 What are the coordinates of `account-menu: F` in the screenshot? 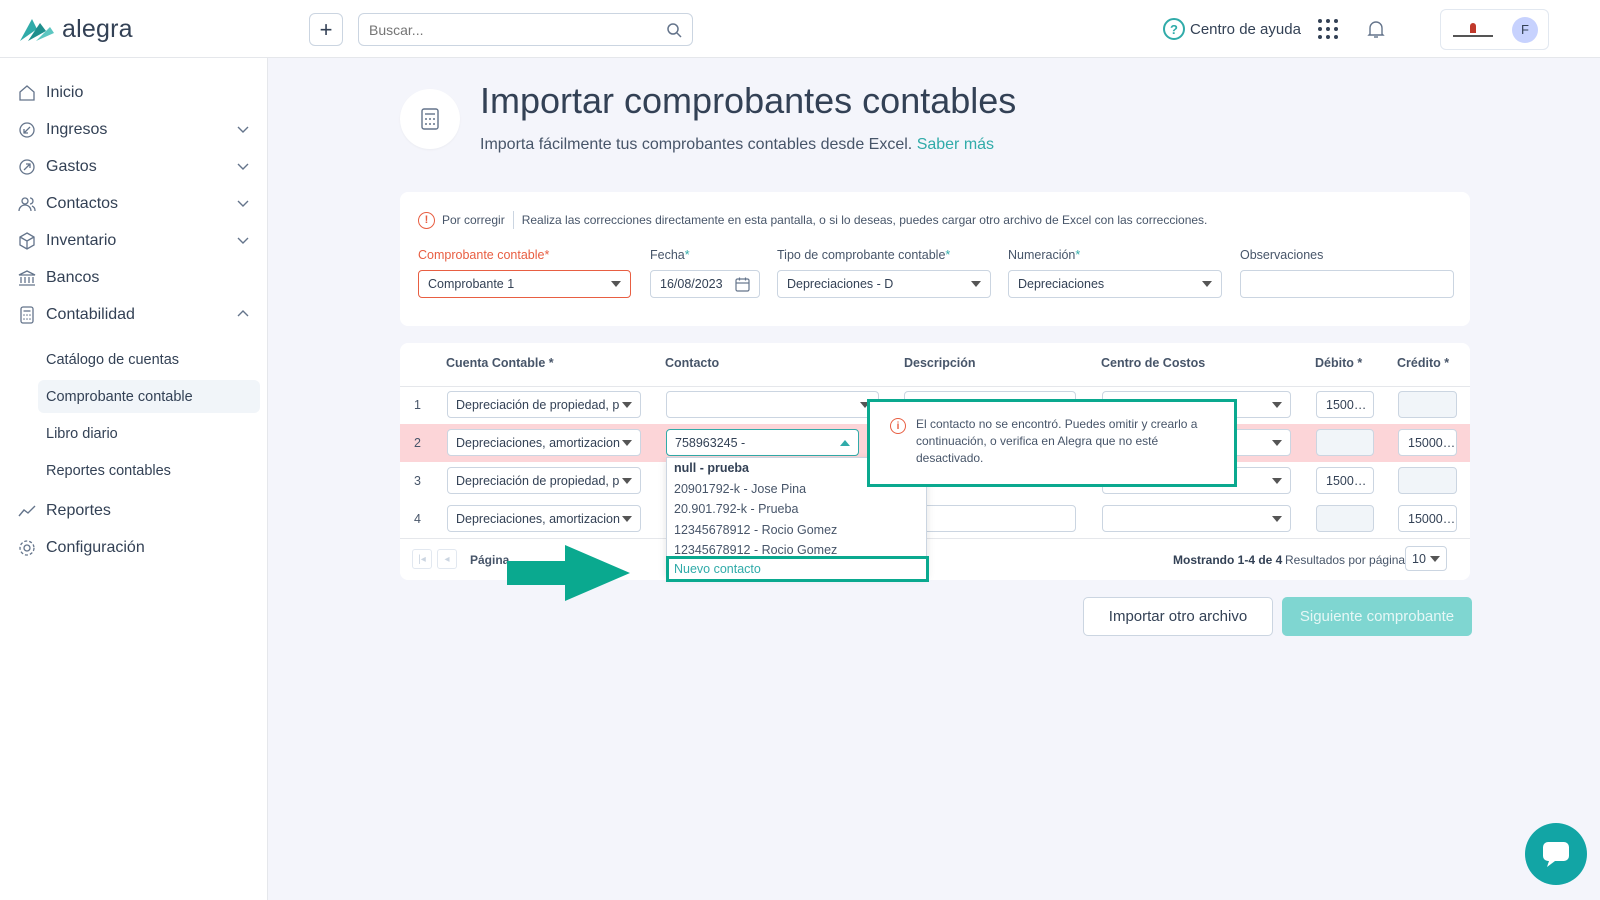 It's located at (1494, 29).